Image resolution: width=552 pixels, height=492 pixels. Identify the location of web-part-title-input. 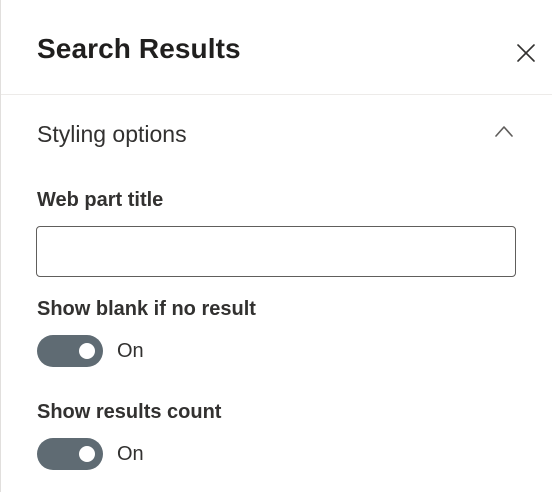
(276, 251).